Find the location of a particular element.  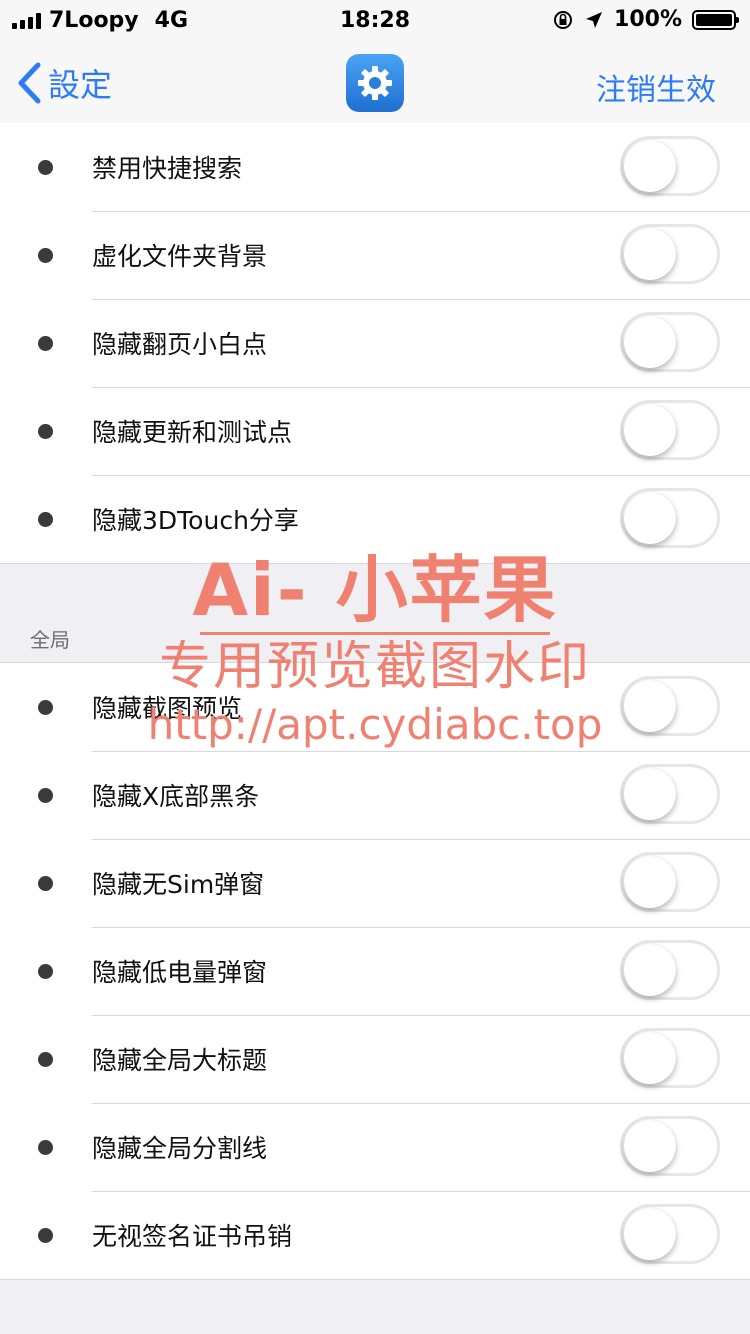

list-item: 虚化文件夹背景 is located at coordinates (375, 255).